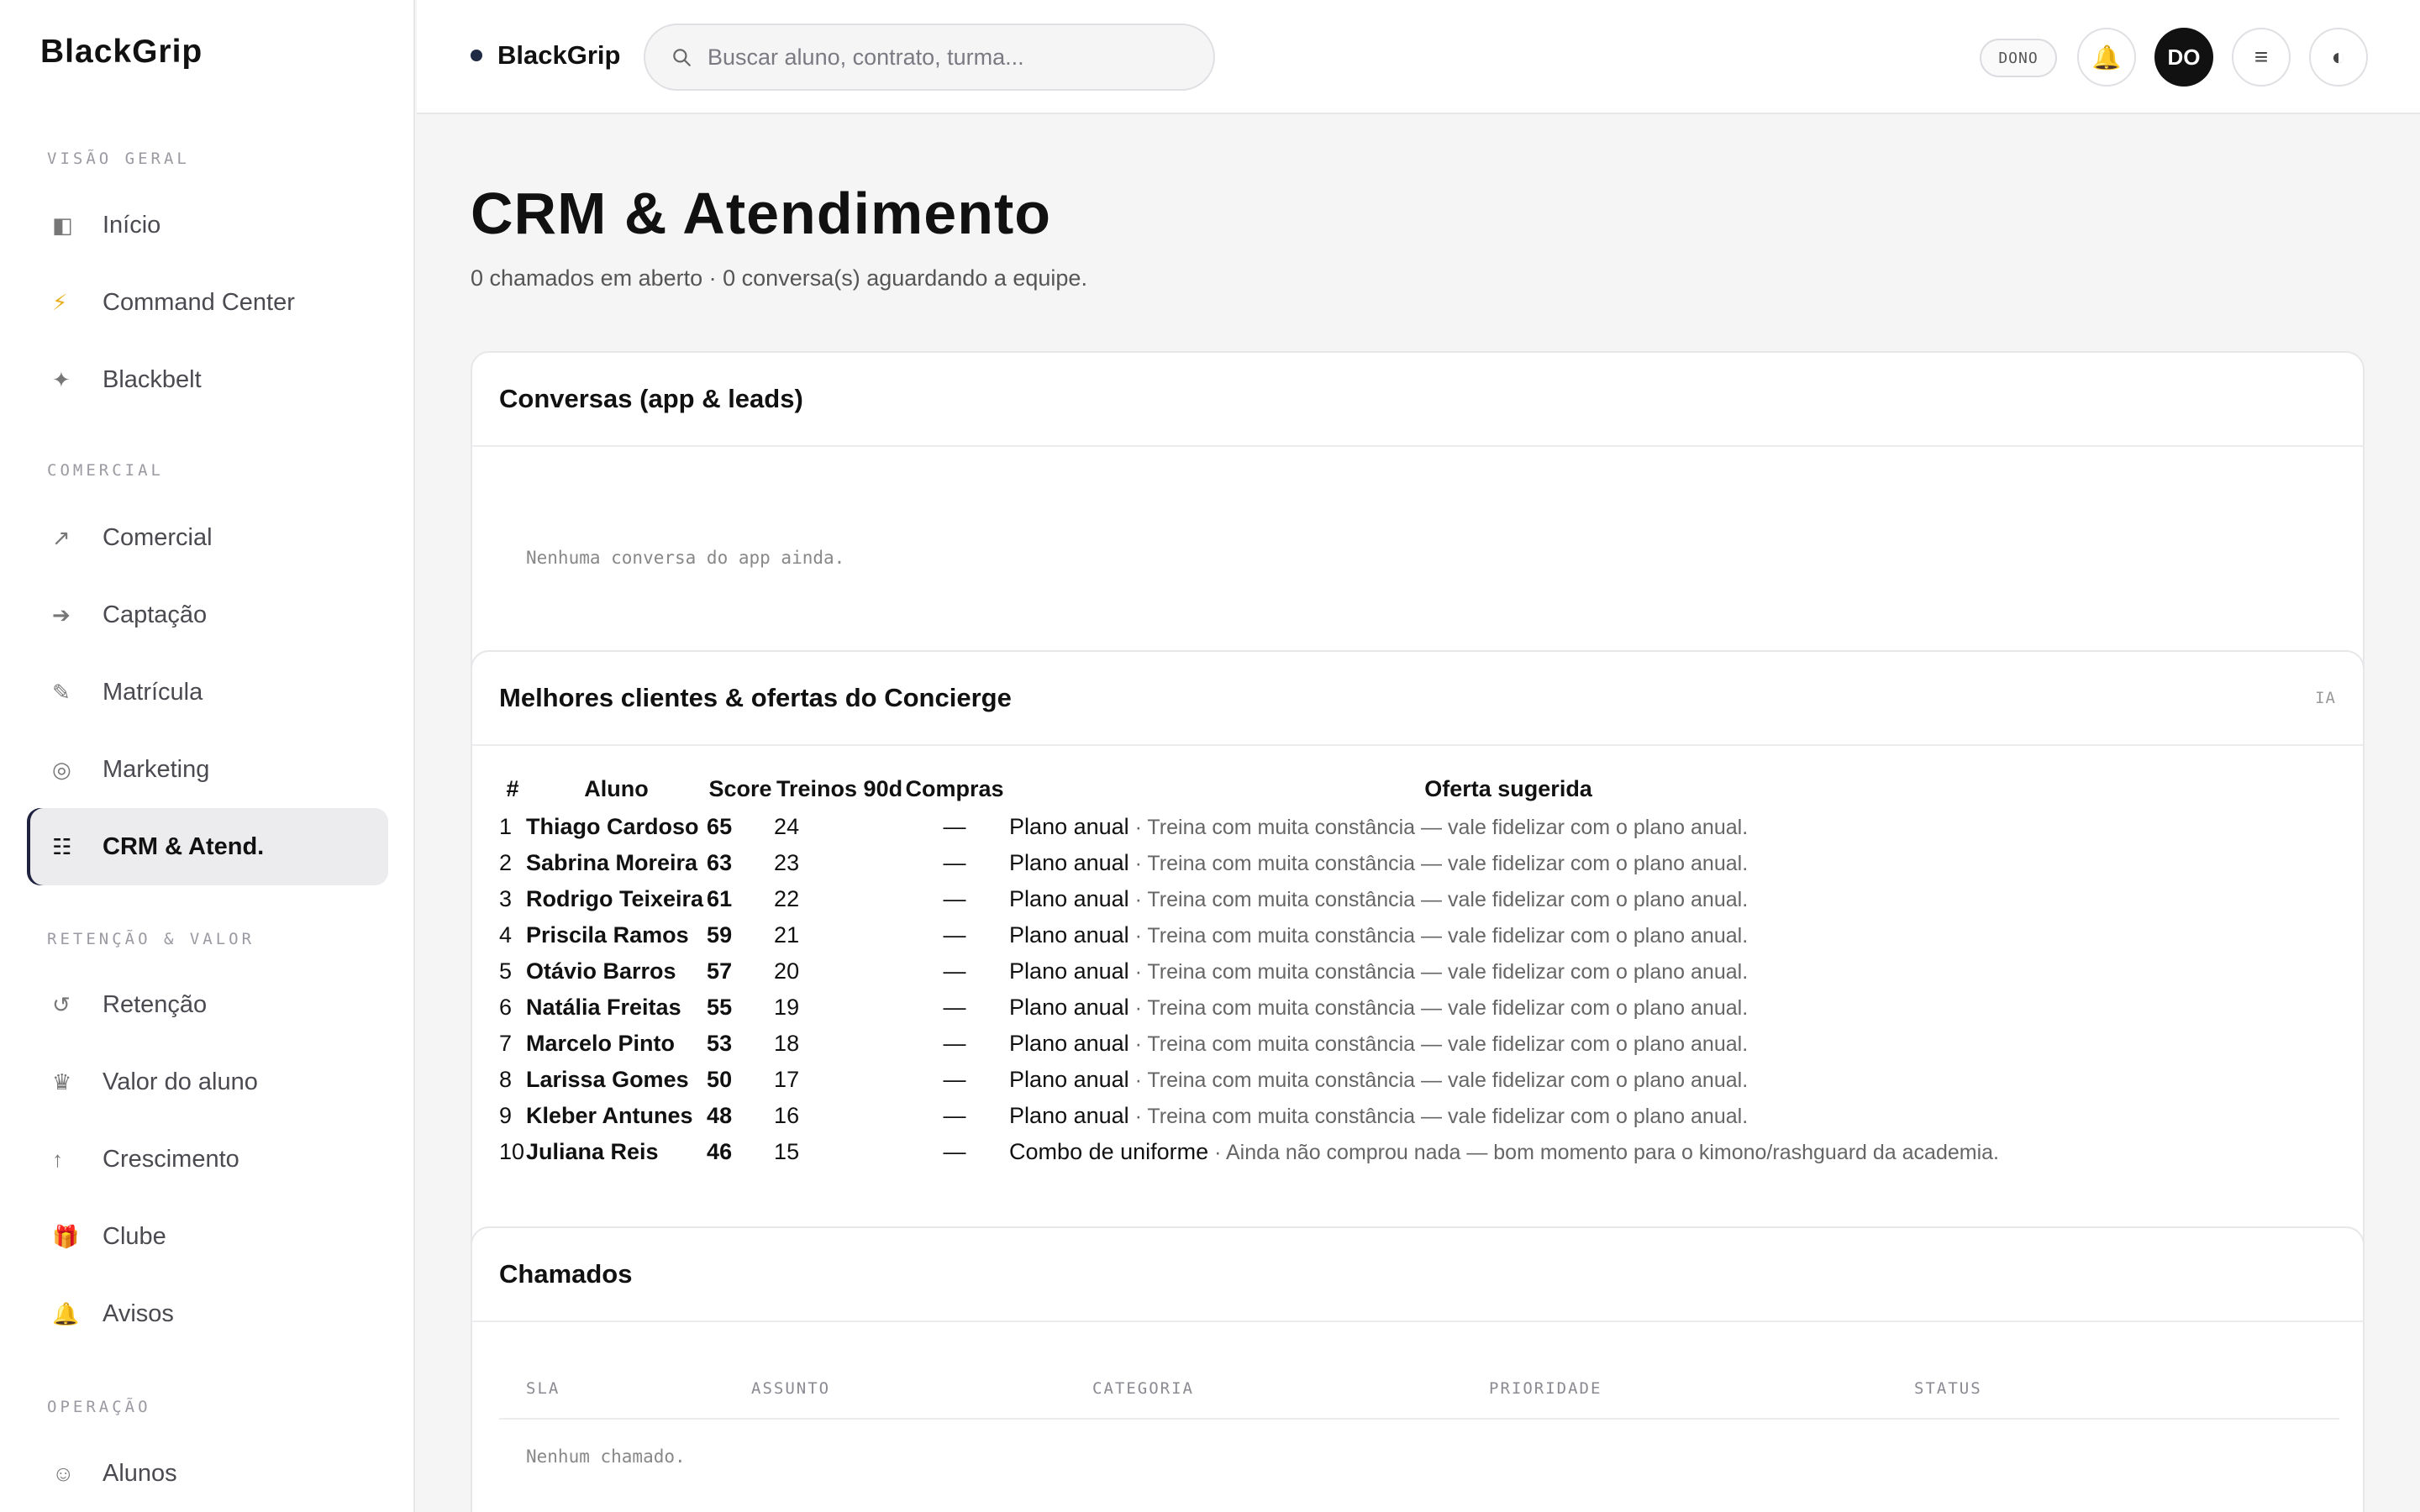  What do you see at coordinates (601, 1043) in the screenshot?
I see `student-name-cell: Marcelo Pinto` at bounding box center [601, 1043].